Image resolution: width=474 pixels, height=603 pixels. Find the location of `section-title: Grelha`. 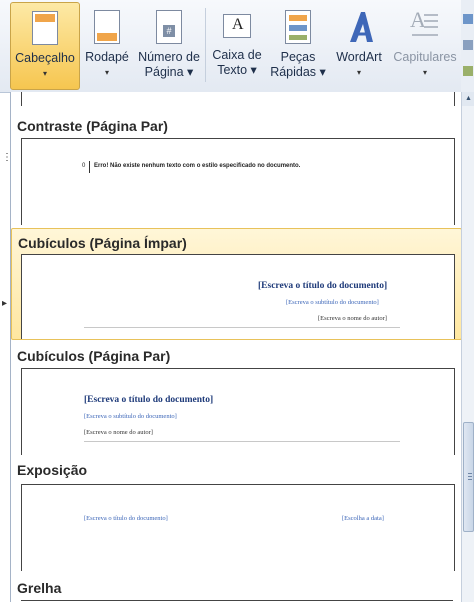

section-title: Grelha is located at coordinates (39, 588).